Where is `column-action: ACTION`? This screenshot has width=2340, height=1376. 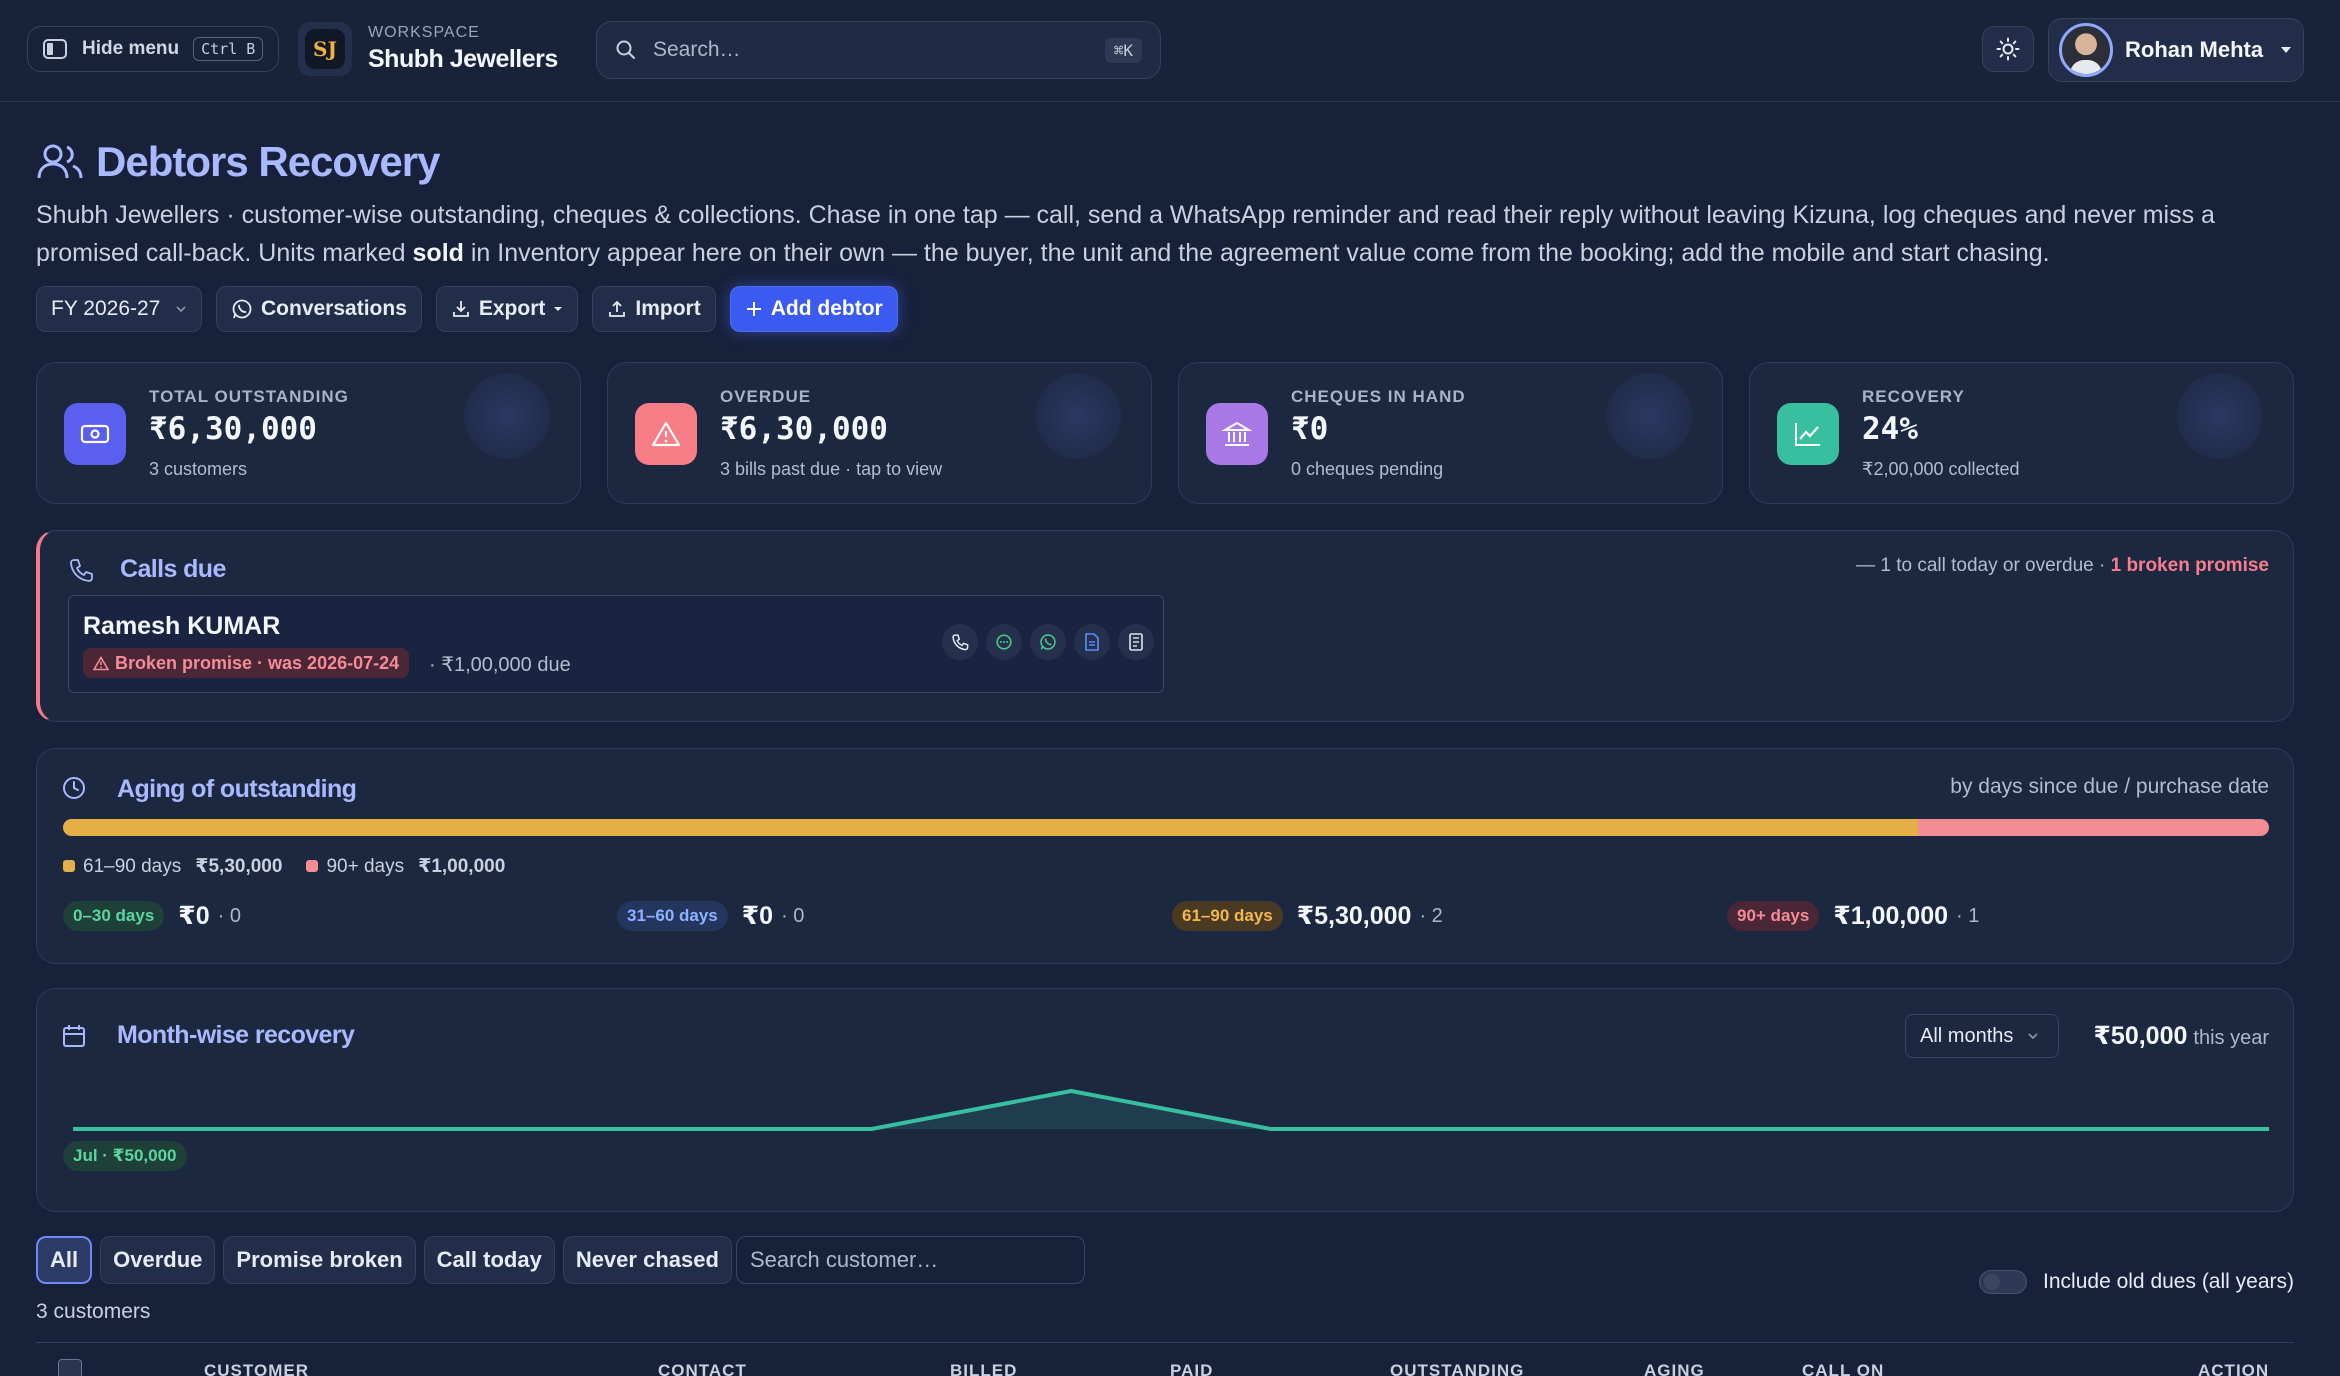 column-action: ACTION is located at coordinates (2234, 1368).